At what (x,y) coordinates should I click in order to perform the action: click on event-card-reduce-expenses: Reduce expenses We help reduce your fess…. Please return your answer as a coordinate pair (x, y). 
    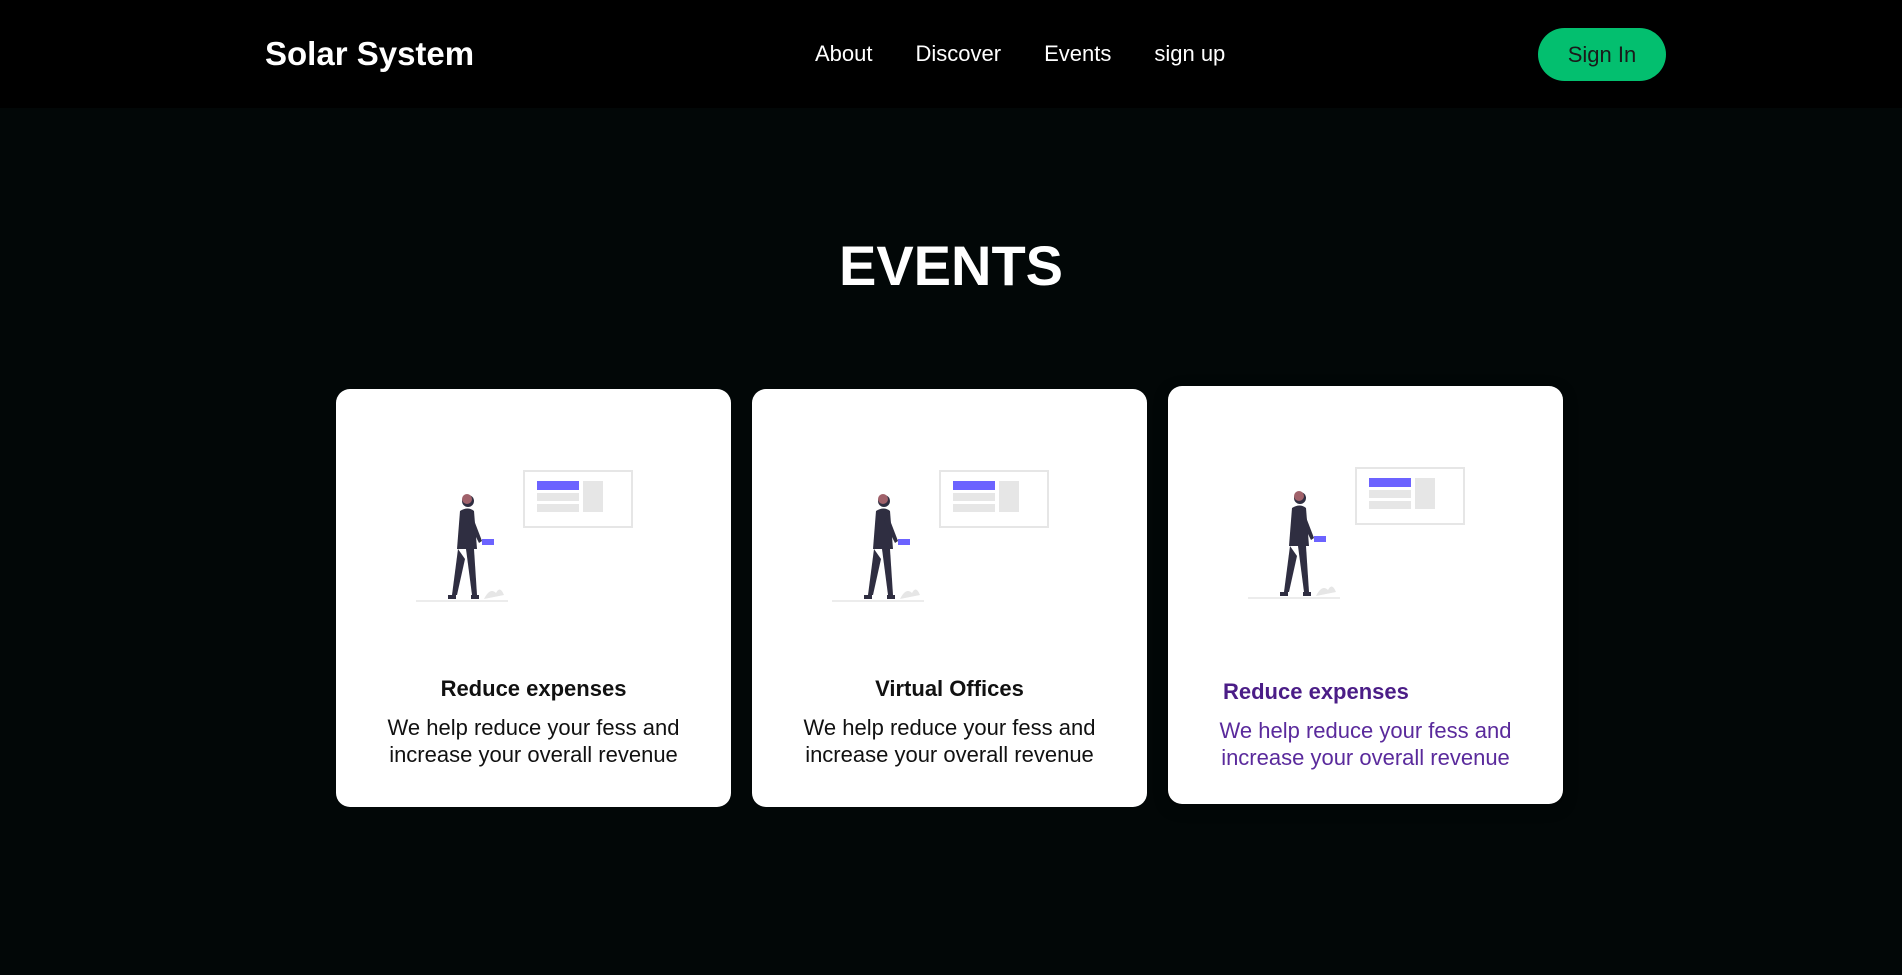
    Looking at the image, I should click on (533, 598).